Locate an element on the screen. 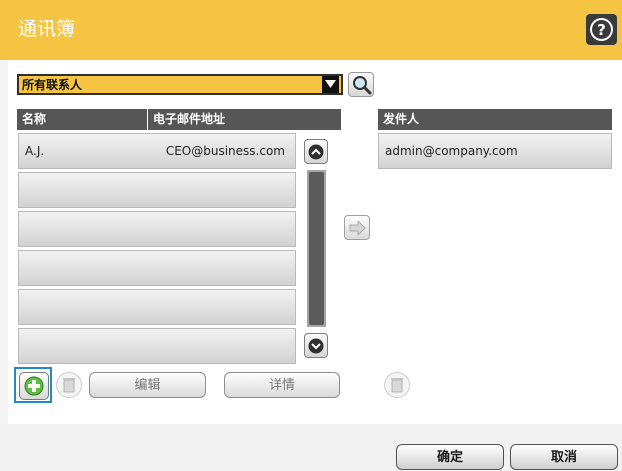  sender-row: admin@company.com is located at coordinates (495, 151).